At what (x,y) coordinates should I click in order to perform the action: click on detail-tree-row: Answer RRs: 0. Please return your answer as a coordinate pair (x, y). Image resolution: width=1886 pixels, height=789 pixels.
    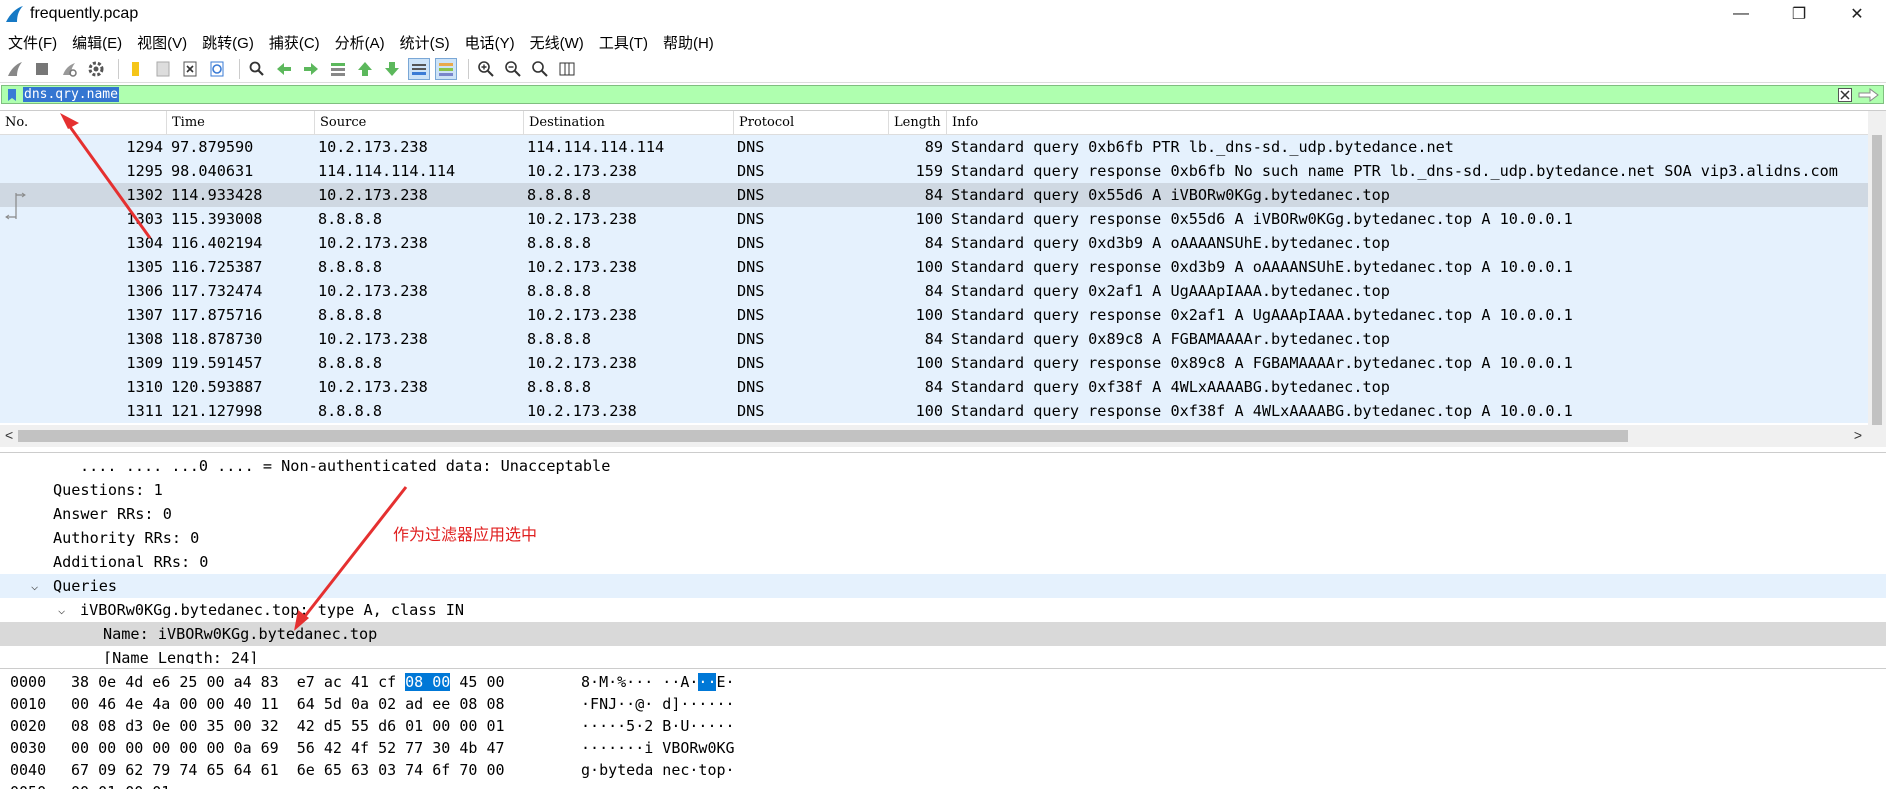
    Looking at the image, I should click on (943, 514).